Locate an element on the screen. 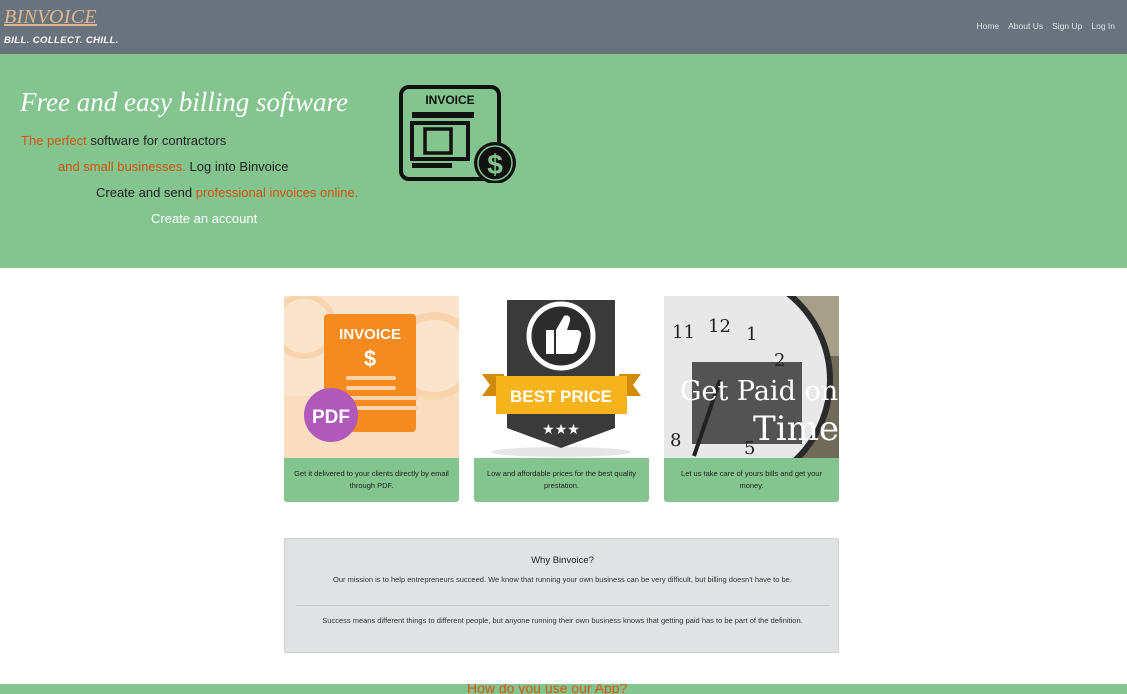  hero-line-1: The perfect software for contractors is located at coordinates (123, 140).